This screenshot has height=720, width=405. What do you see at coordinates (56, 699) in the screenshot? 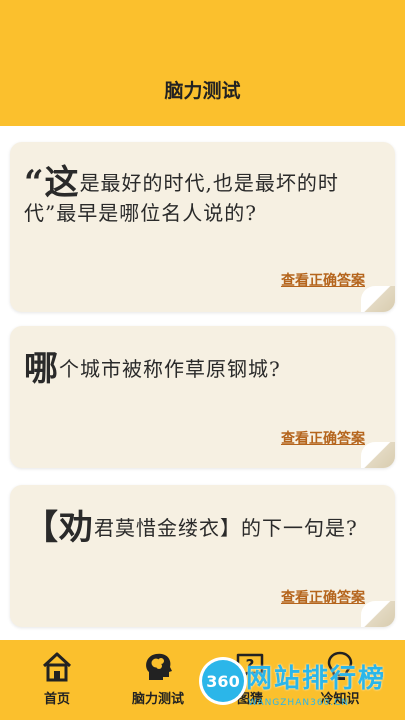
I see `tab-label: 首页` at bounding box center [56, 699].